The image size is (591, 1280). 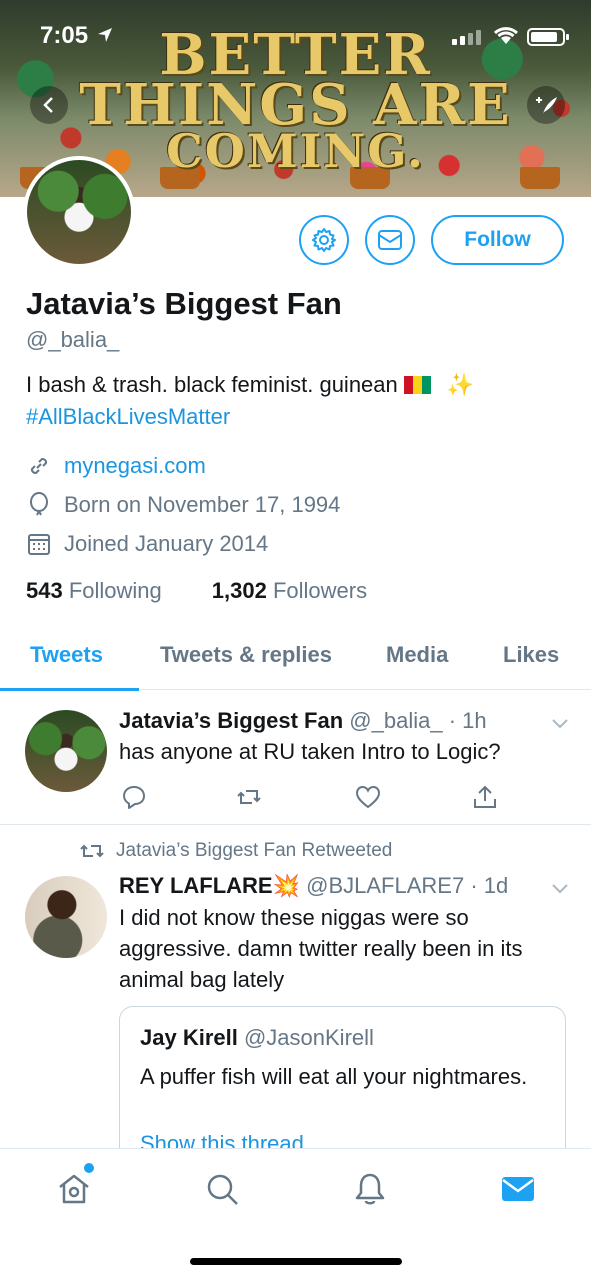 I want to click on guinea-flag-icon, so click(x=417, y=385).